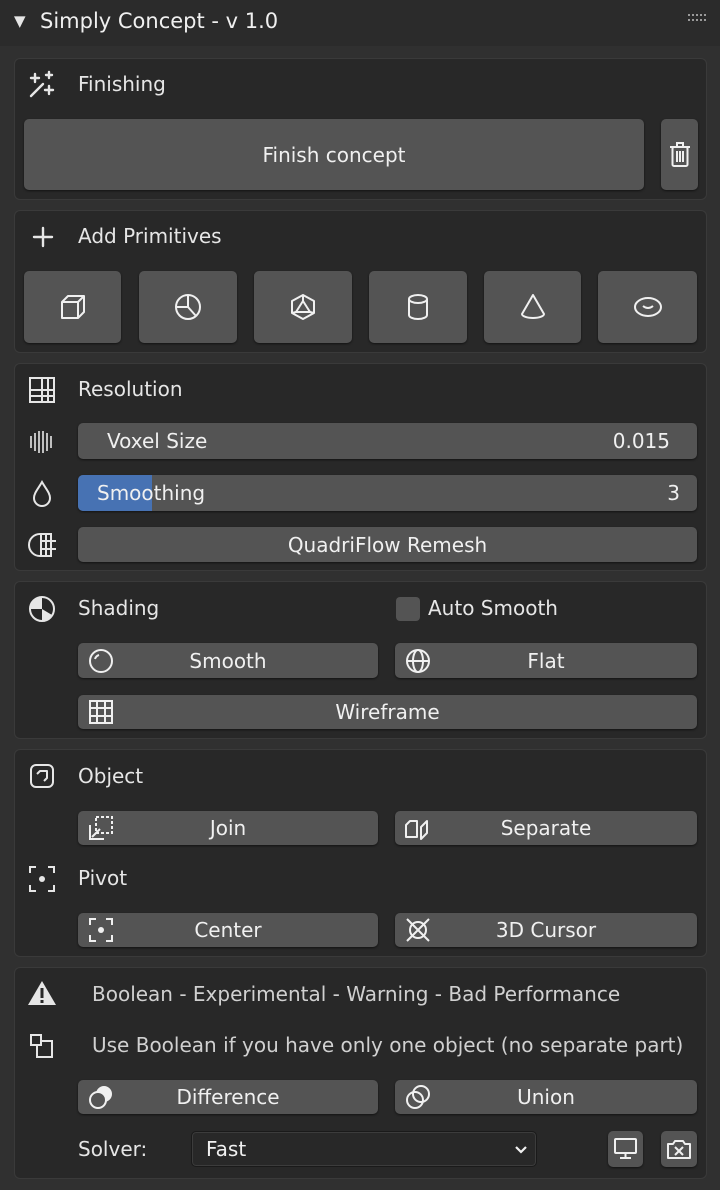  I want to click on plus-icon, so click(43, 237).